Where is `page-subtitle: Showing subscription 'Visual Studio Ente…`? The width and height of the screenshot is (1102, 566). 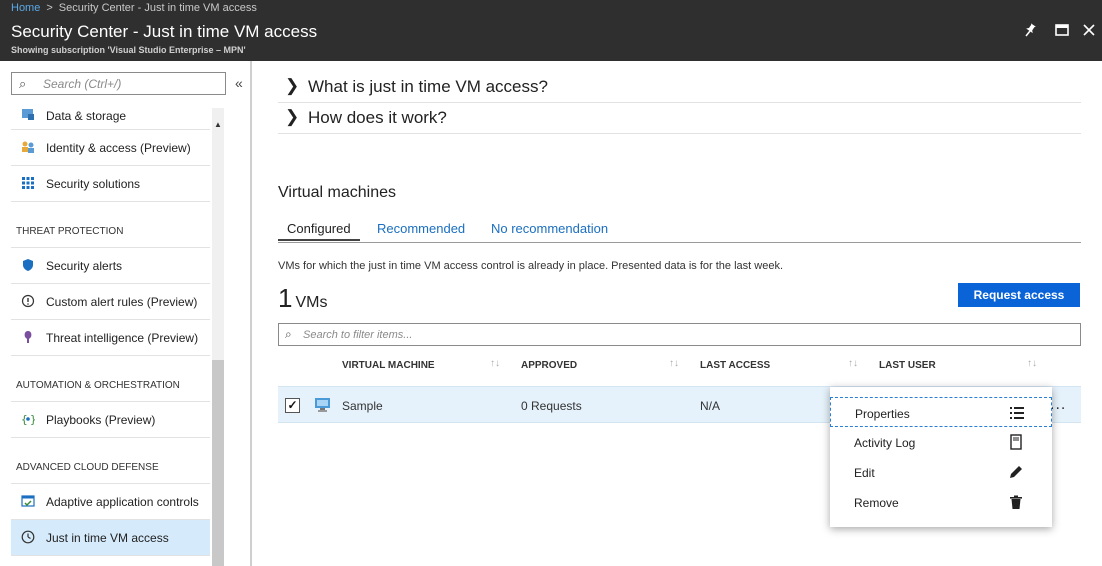 page-subtitle: Showing subscription 'Visual Studio Ente… is located at coordinates (128, 50).